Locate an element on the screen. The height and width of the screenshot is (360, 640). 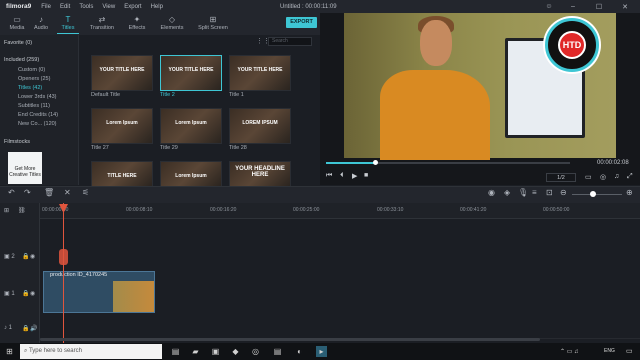
sidebar-item-lower-3rds: Lower 3rds (43) is located at coordinates (37, 97).